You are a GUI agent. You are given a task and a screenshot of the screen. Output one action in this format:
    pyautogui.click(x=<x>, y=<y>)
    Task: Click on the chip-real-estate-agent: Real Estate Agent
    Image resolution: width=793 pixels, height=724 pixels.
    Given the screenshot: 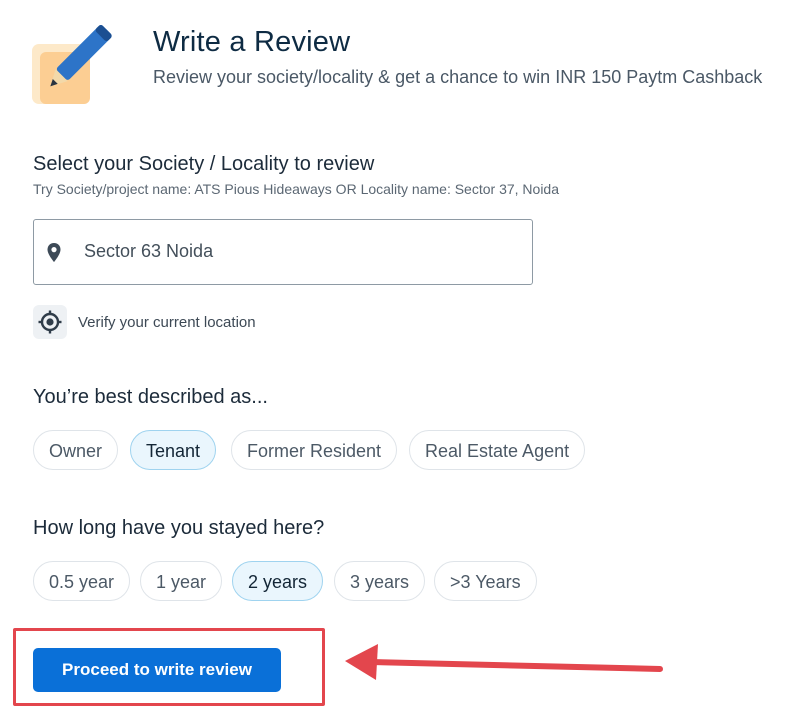 What is the action you would take?
    pyautogui.click(x=497, y=450)
    